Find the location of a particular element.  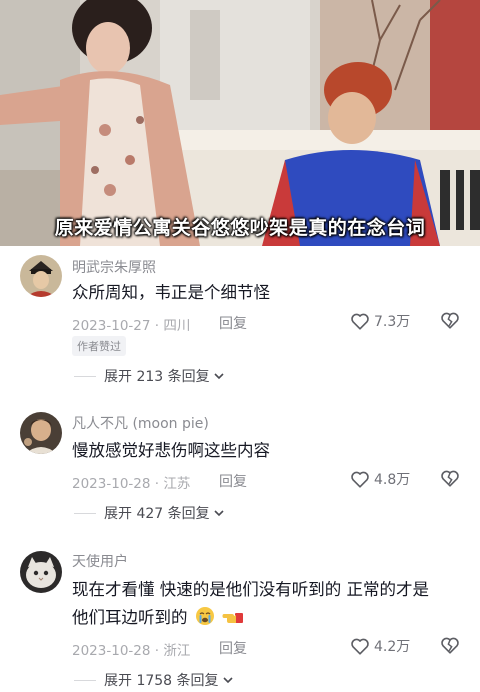

expand-replies-button: 展开 1758 条回复 is located at coordinates (154, 680).